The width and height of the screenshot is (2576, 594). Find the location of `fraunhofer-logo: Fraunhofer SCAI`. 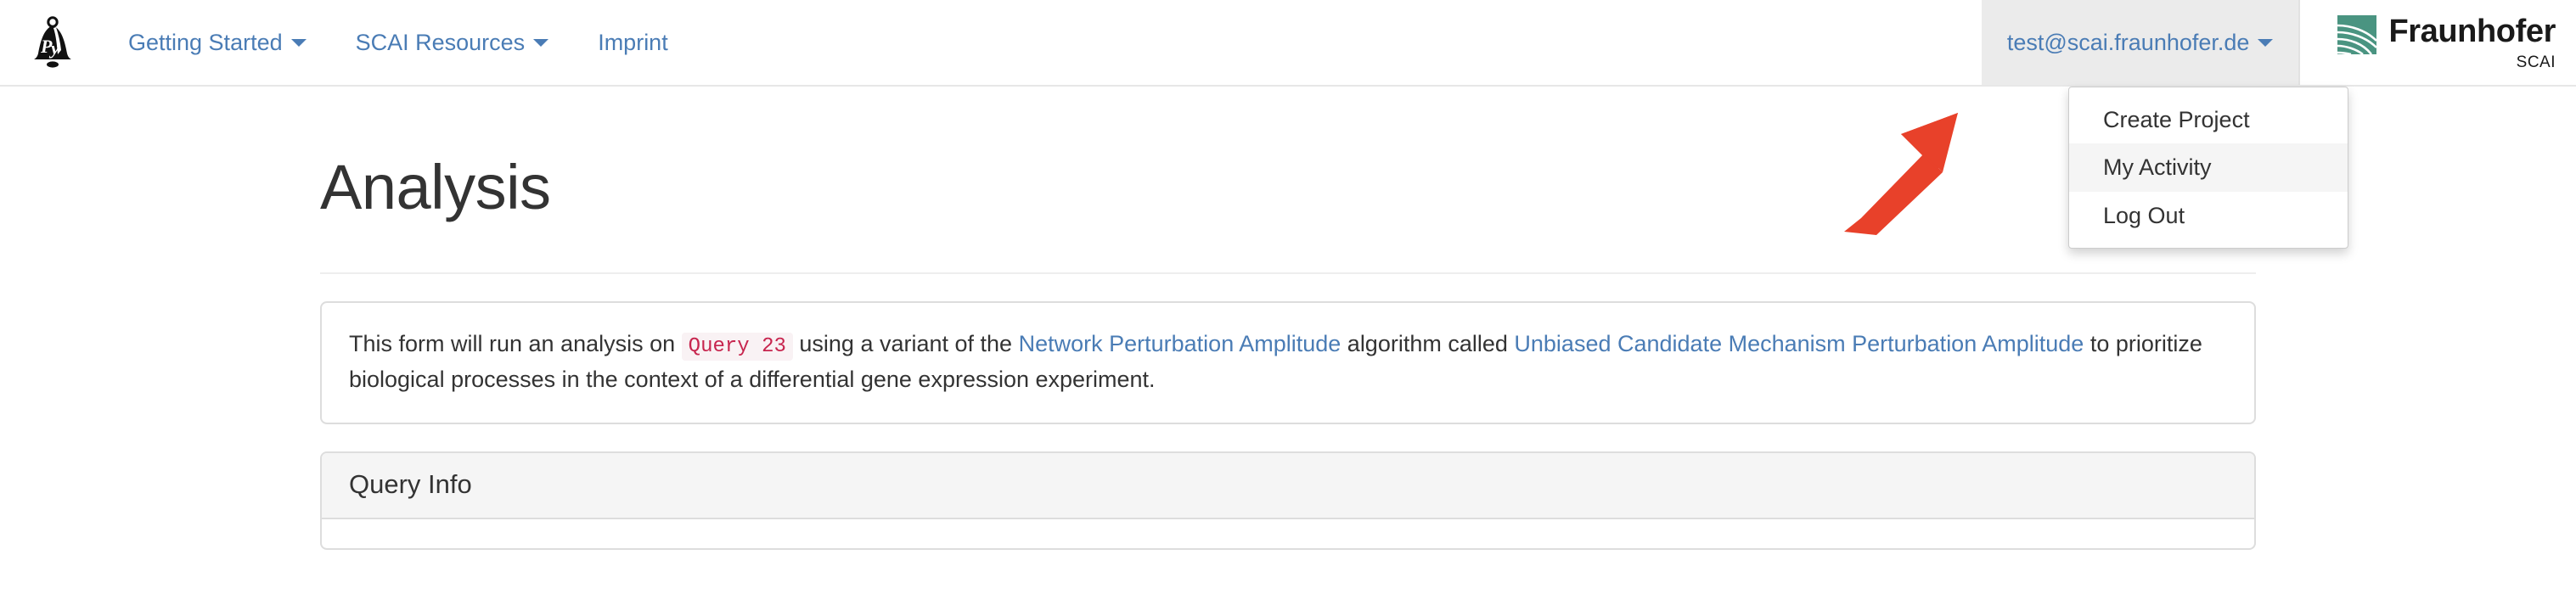

fraunhofer-logo: Fraunhofer SCAI is located at coordinates (2438, 42).